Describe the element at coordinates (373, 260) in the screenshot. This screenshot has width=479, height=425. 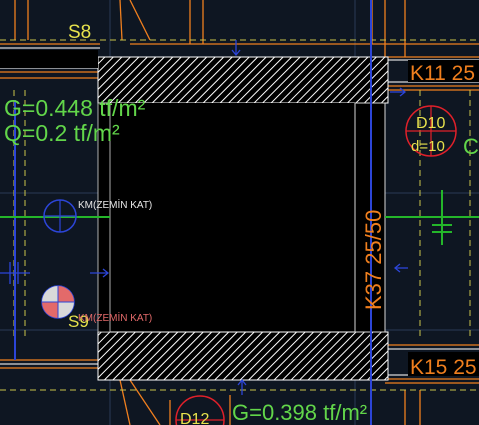
I see `label-k37: K37 25/50` at that location.